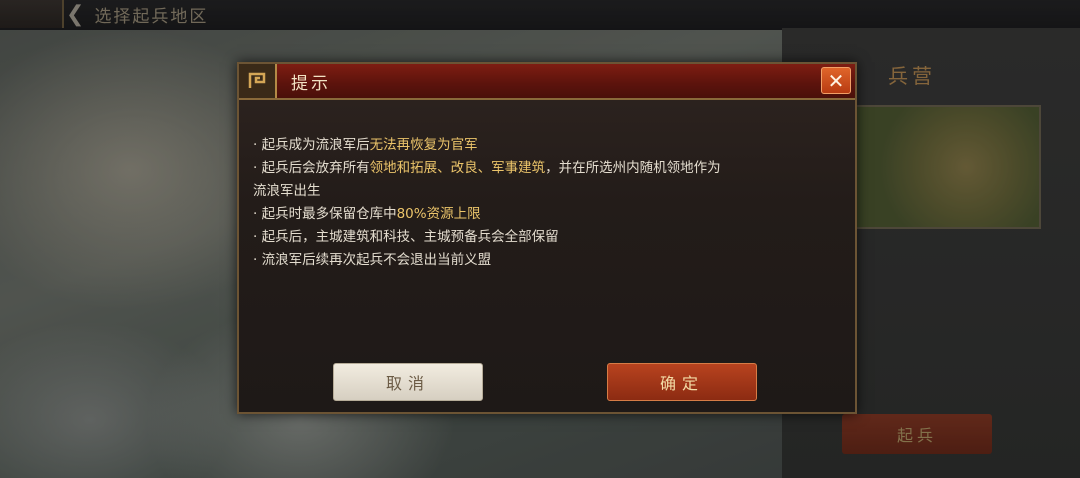 The height and width of the screenshot is (478, 1080). Describe the element at coordinates (548, 145) in the screenshot. I see `notice-line: · 起兵成为流浪军后无法再恢复为官军` at that location.